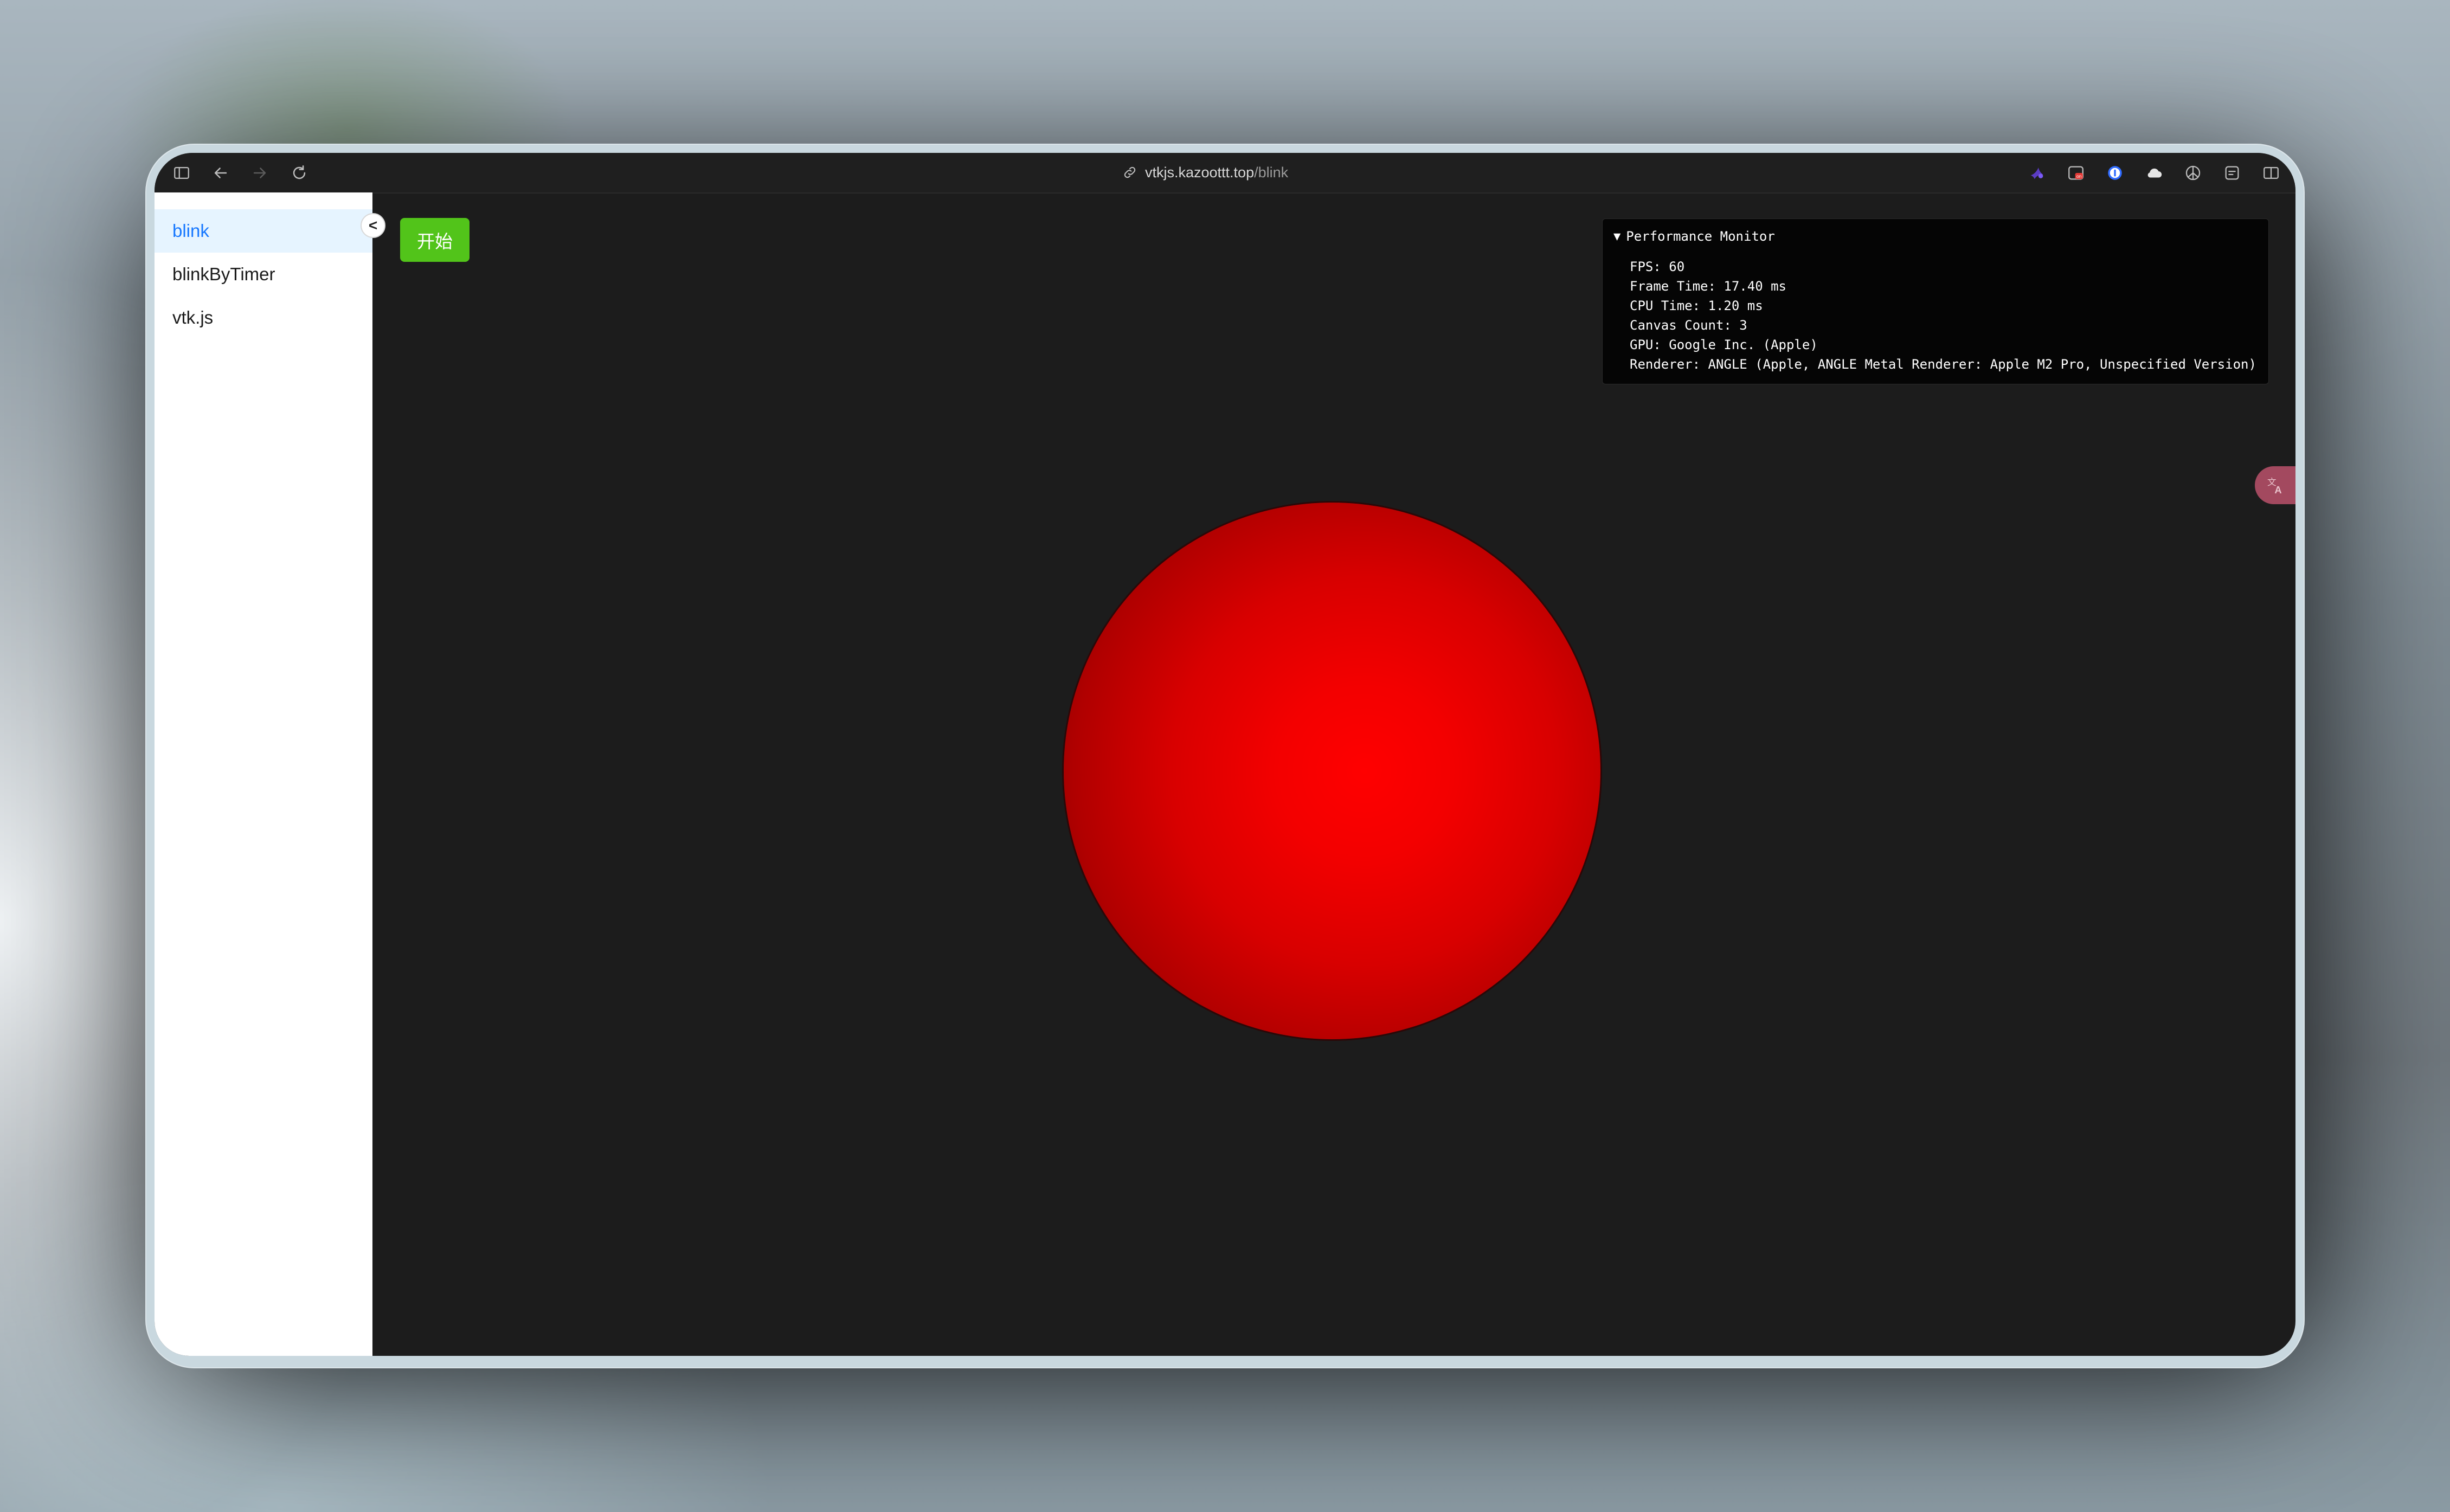 Image resolution: width=2450 pixels, height=1512 pixels. Describe the element at coordinates (263, 231) in the screenshot. I see `sidebar-item-blink: blink` at that location.